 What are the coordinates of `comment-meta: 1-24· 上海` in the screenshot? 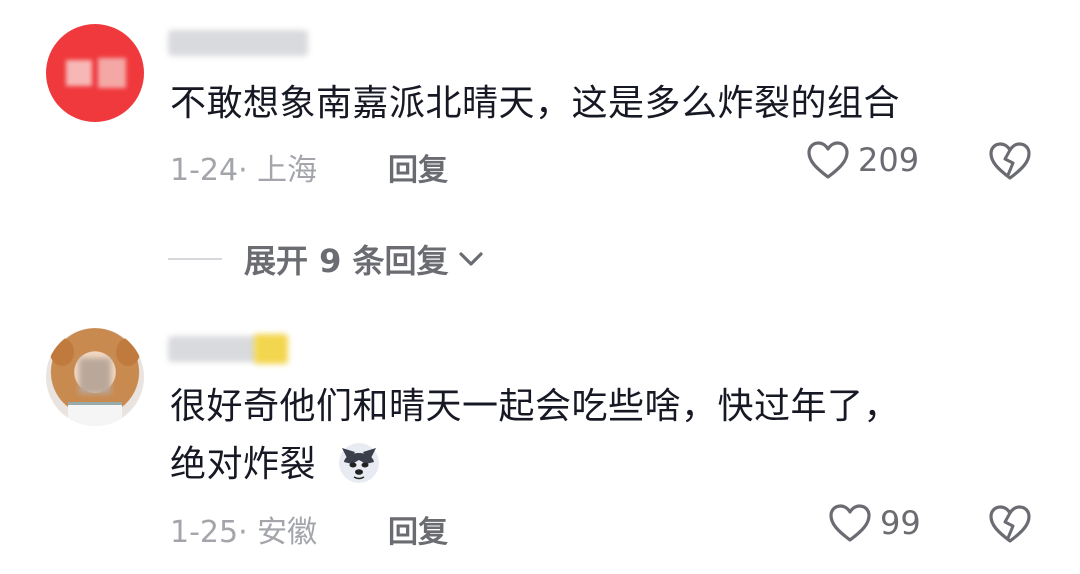 It's located at (244, 170).